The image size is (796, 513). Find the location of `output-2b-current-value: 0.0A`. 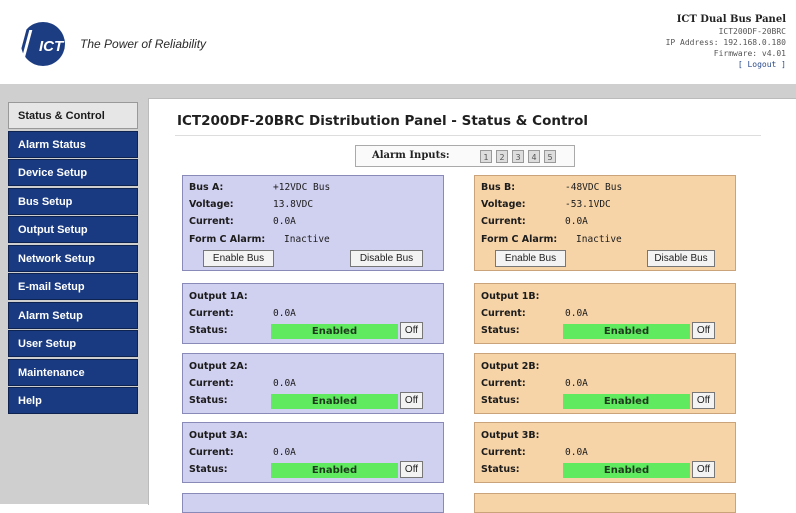

output-2b-current-value: 0.0A is located at coordinates (576, 383).